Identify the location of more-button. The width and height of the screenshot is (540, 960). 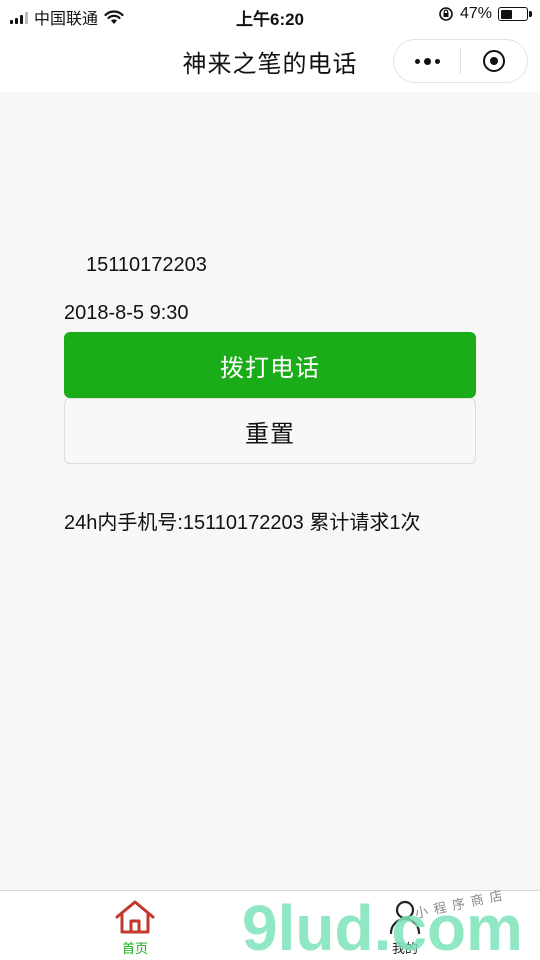
(427, 61).